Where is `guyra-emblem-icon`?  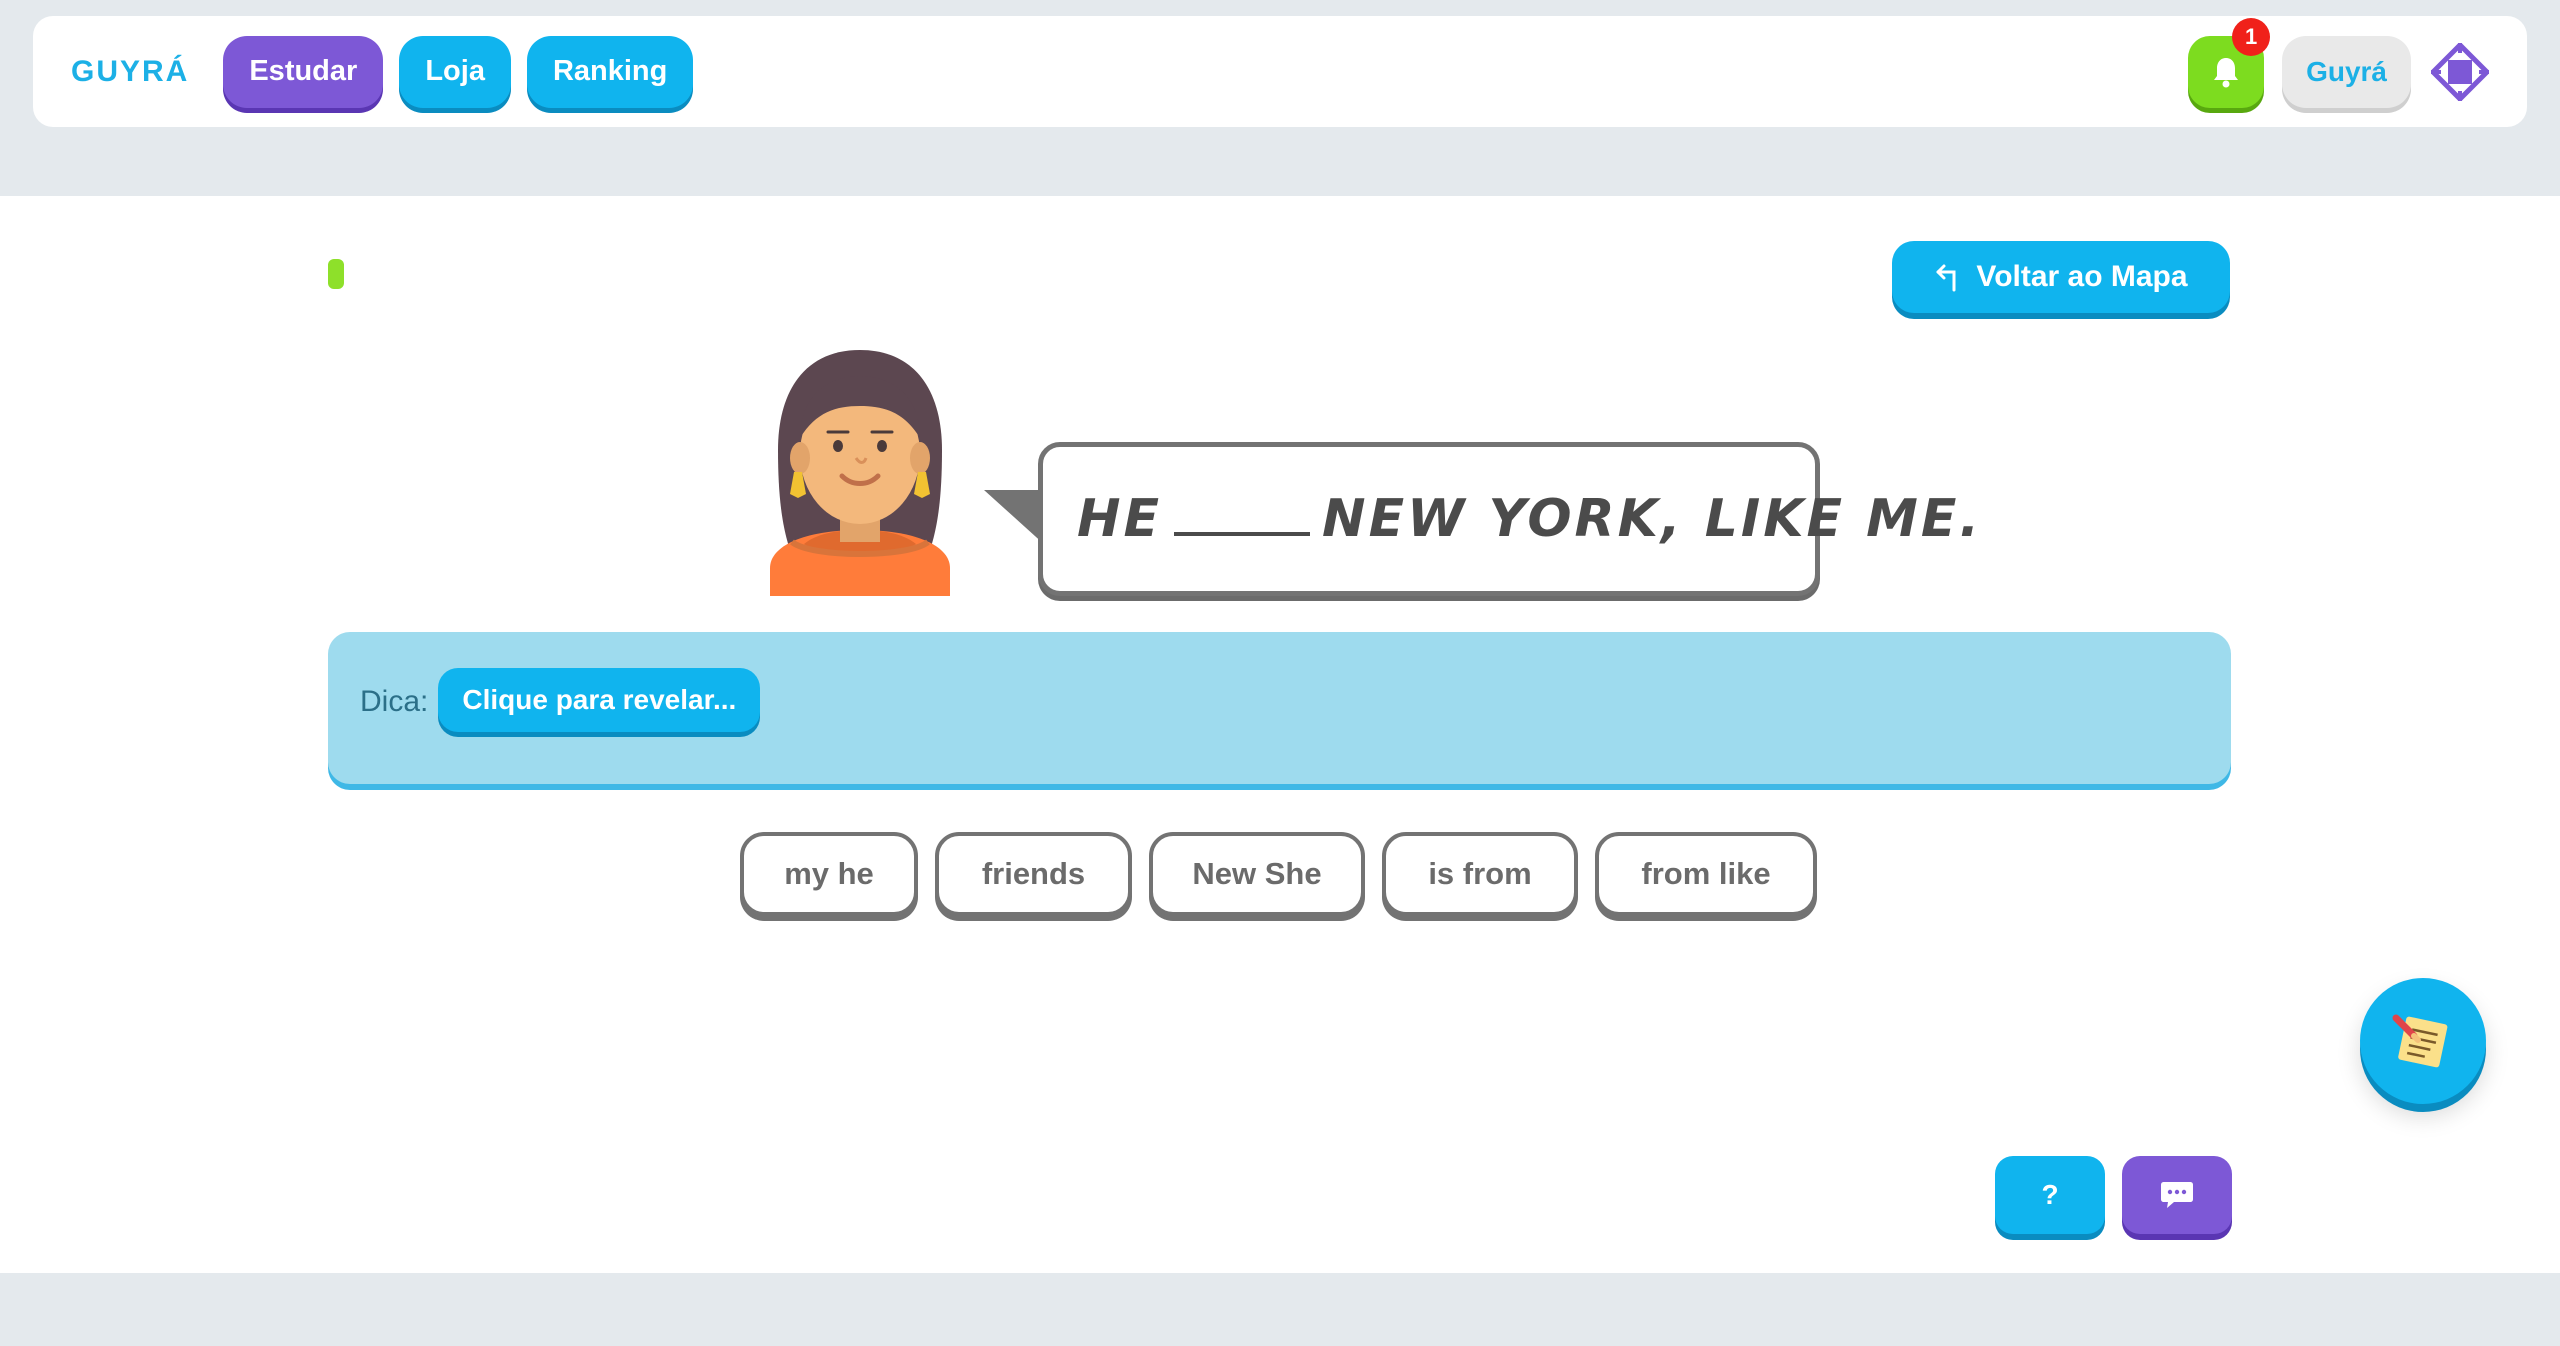
guyra-emblem-icon is located at coordinates (2460, 71).